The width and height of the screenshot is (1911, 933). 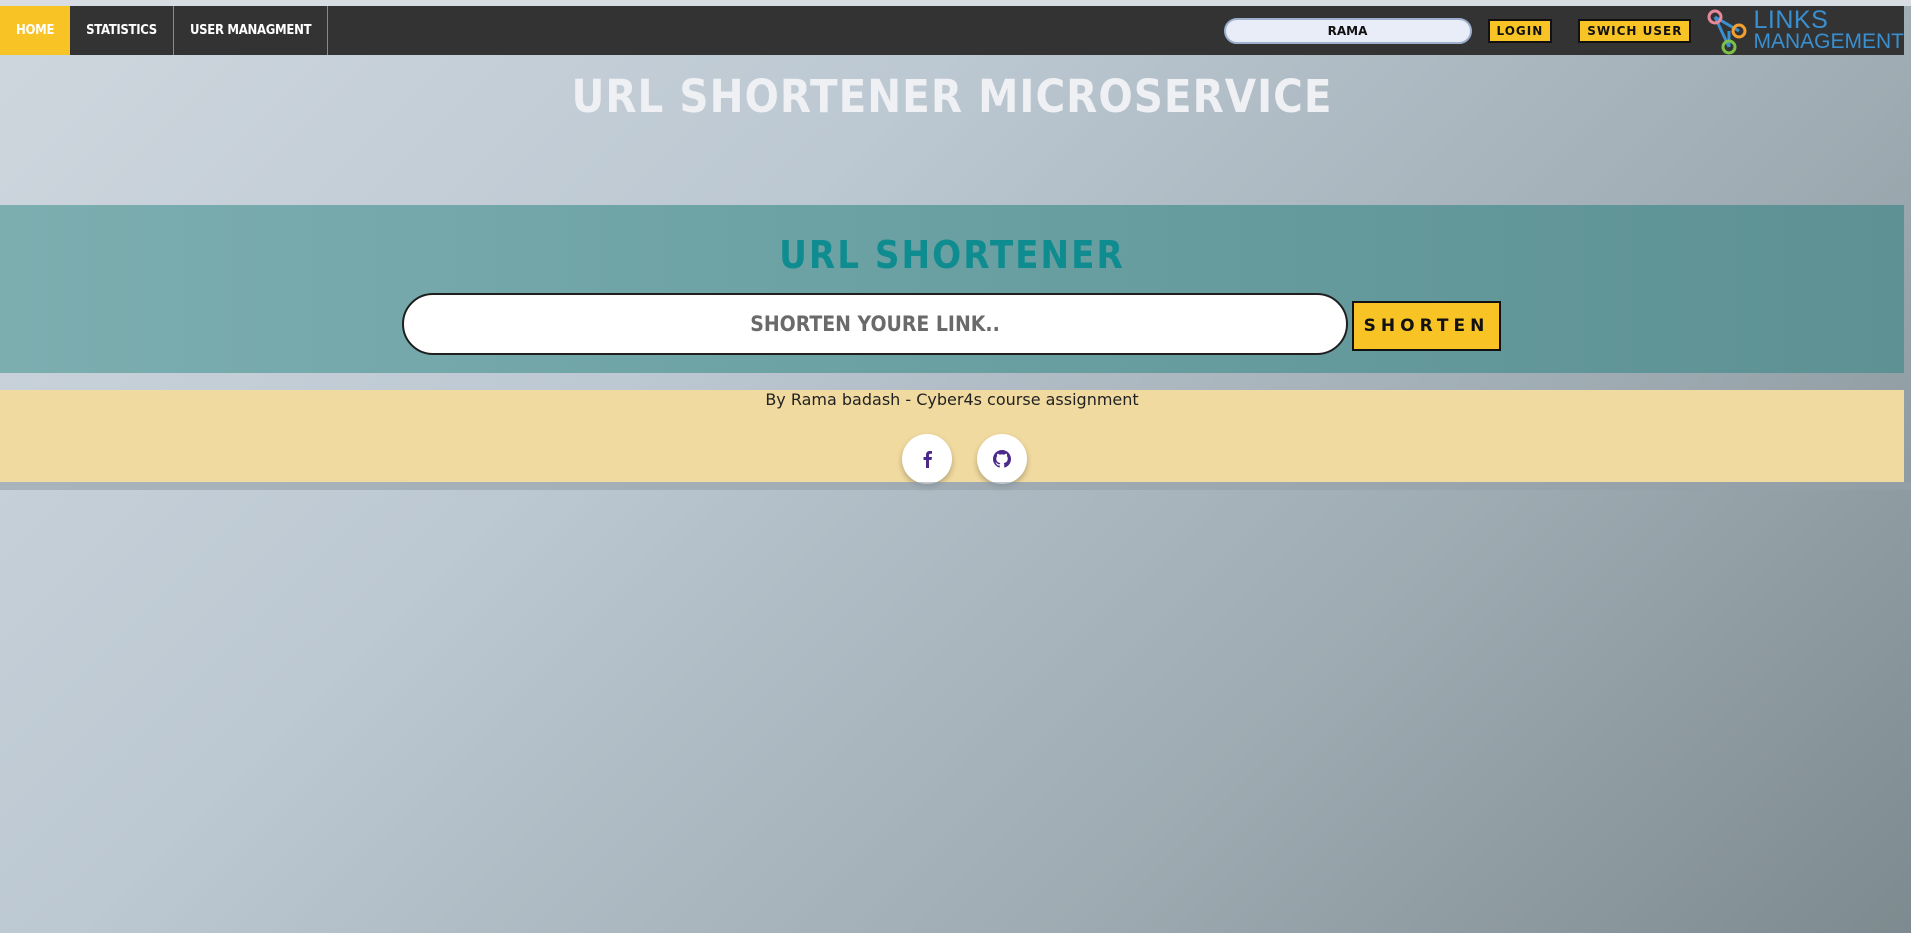 I want to click on username-field: RAMA, so click(x=1347, y=30).